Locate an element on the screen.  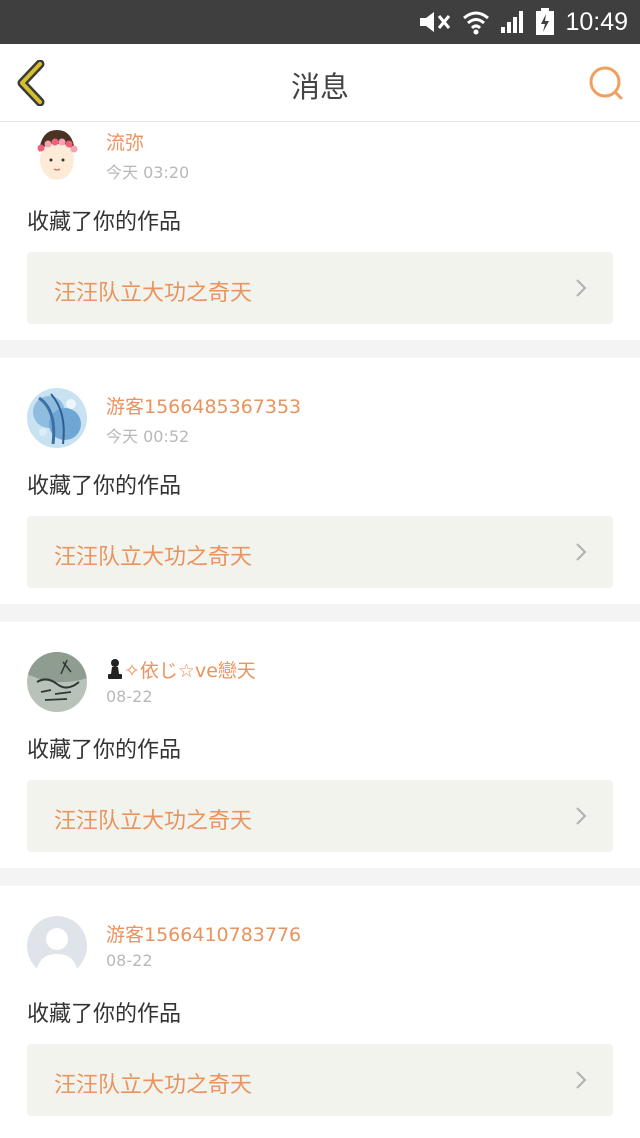
app-bar: 消息 is located at coordinates (320, 83).